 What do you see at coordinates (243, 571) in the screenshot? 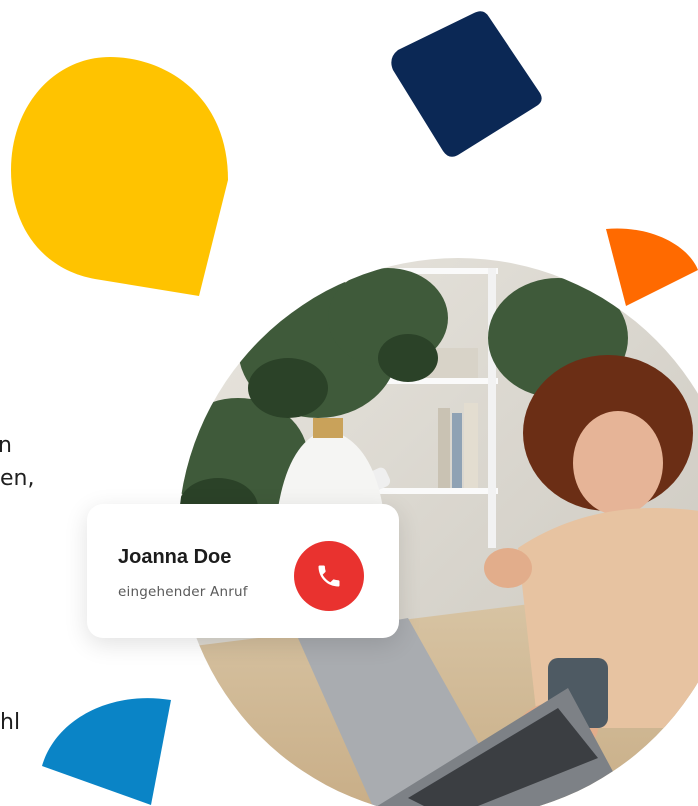
I see `incoming-call-card: Joanna Doe eingehender Anruf` at bounding box center [243, 571].